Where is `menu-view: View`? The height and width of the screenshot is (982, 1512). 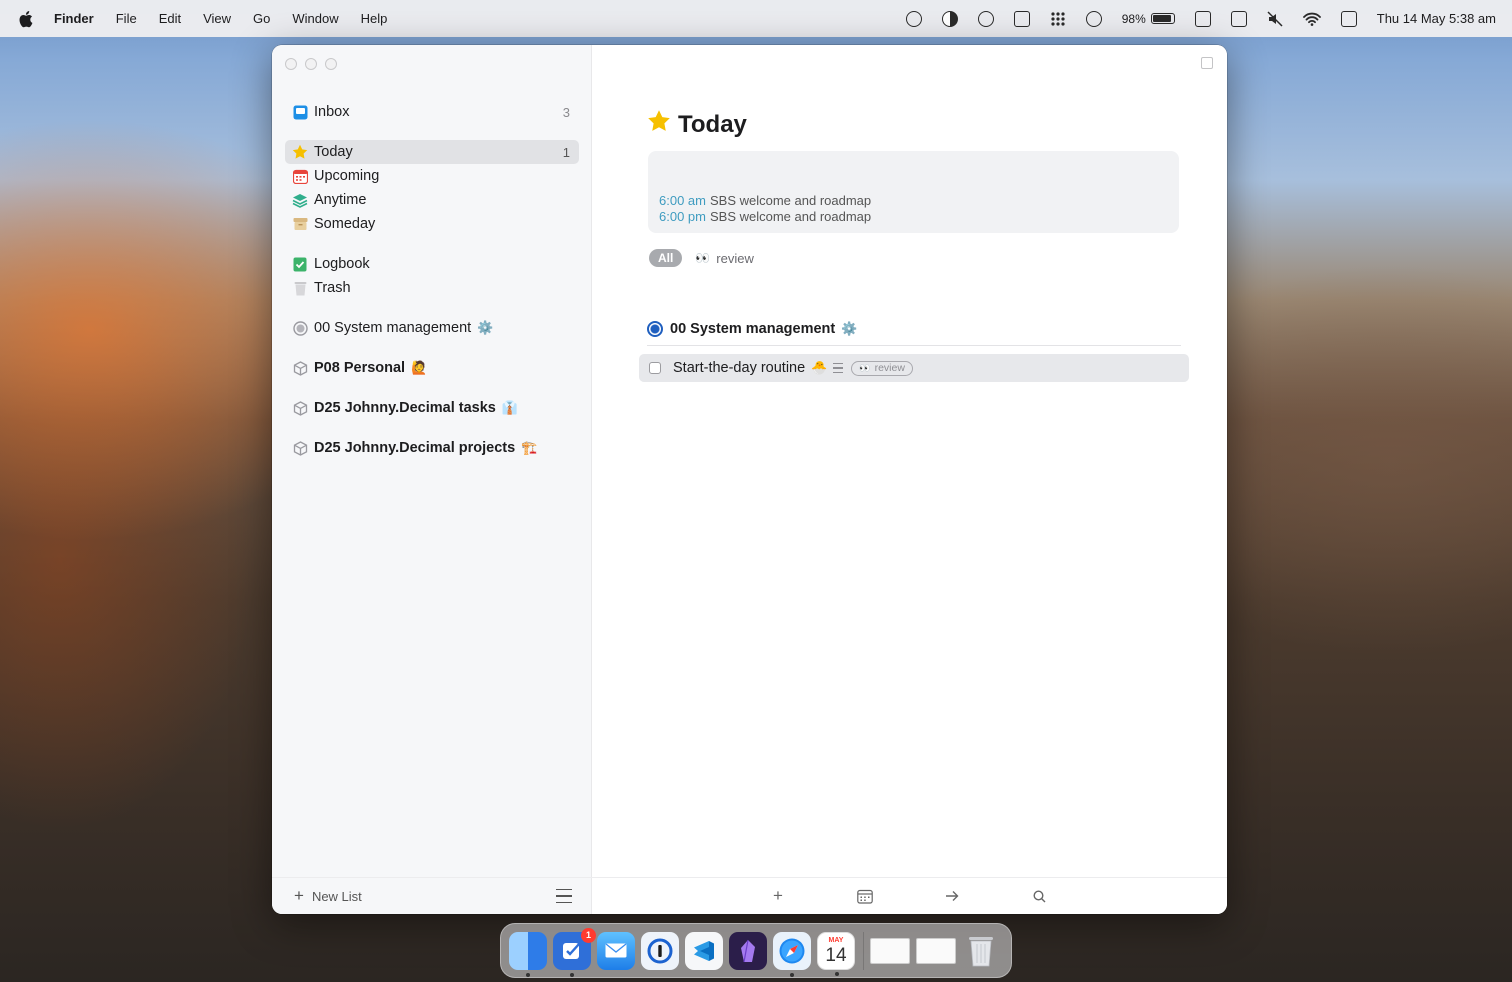 menu-view: View is located at coordinates (217, 18).